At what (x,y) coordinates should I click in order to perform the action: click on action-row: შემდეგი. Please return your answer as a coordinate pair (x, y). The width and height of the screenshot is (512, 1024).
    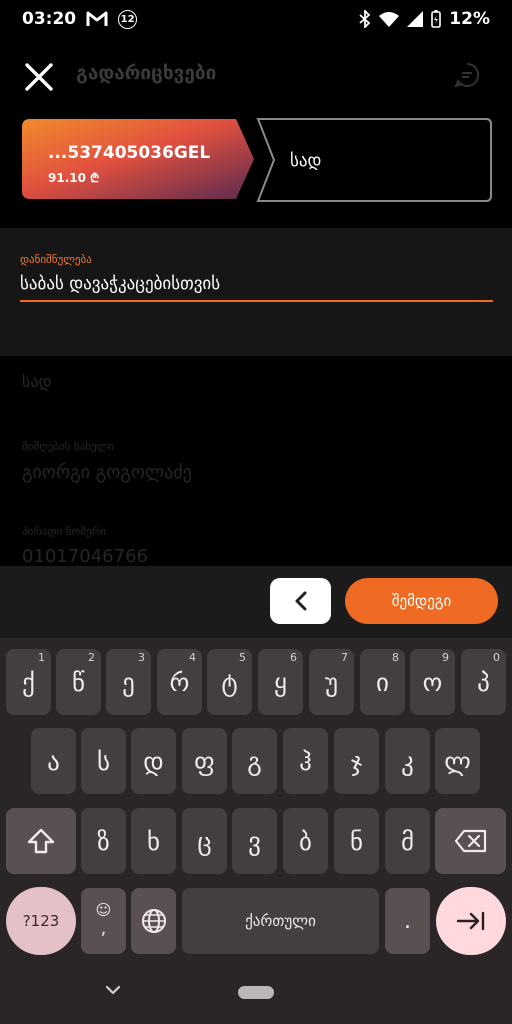
    Looking at the image, I should click on (256, 602).